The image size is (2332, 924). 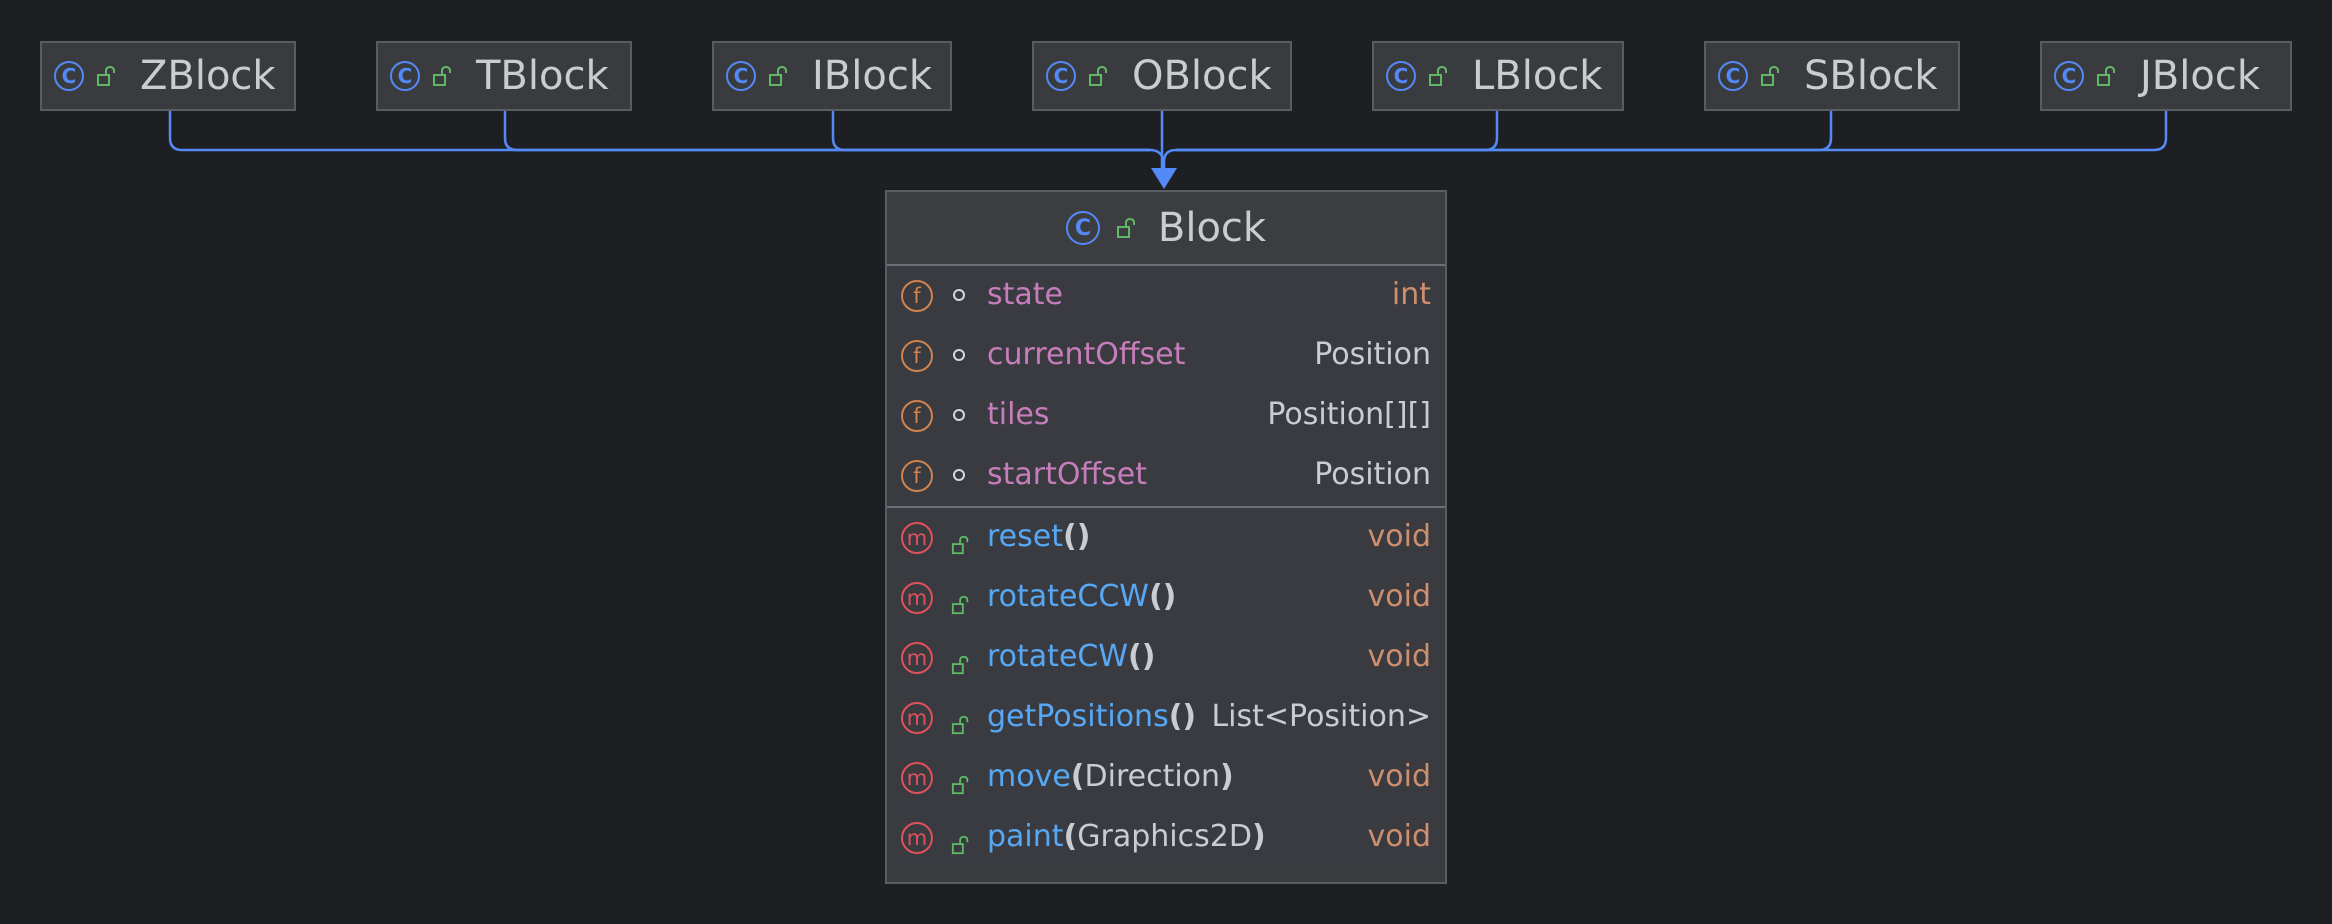 I want to click on method-row: m reset() void, so click(x=1166, y=538).